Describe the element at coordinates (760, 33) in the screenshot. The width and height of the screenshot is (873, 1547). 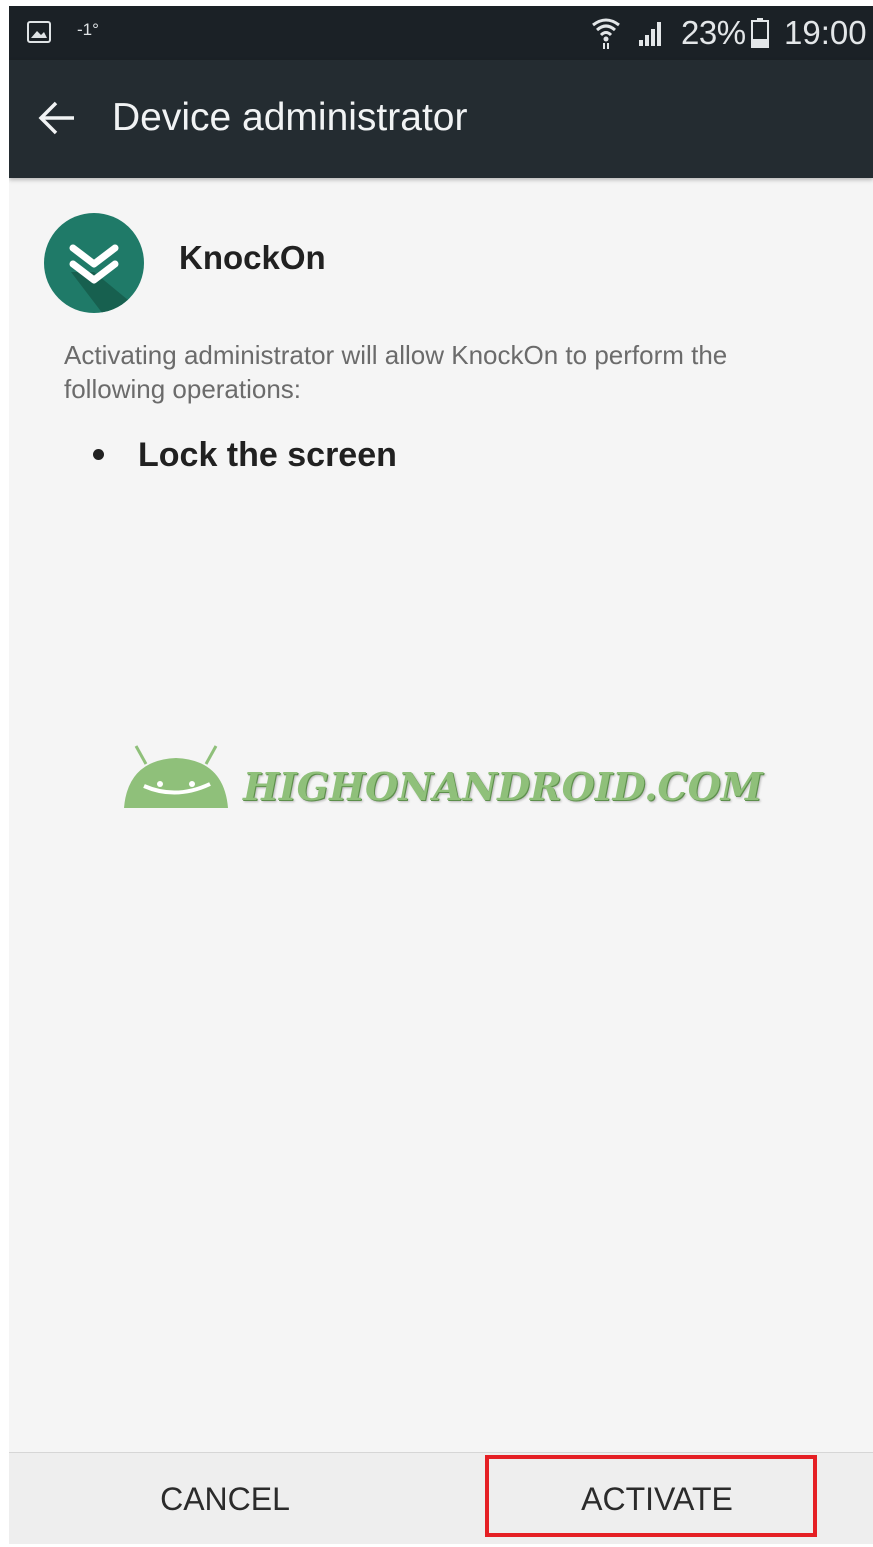
I see `battery-icon` at that location.